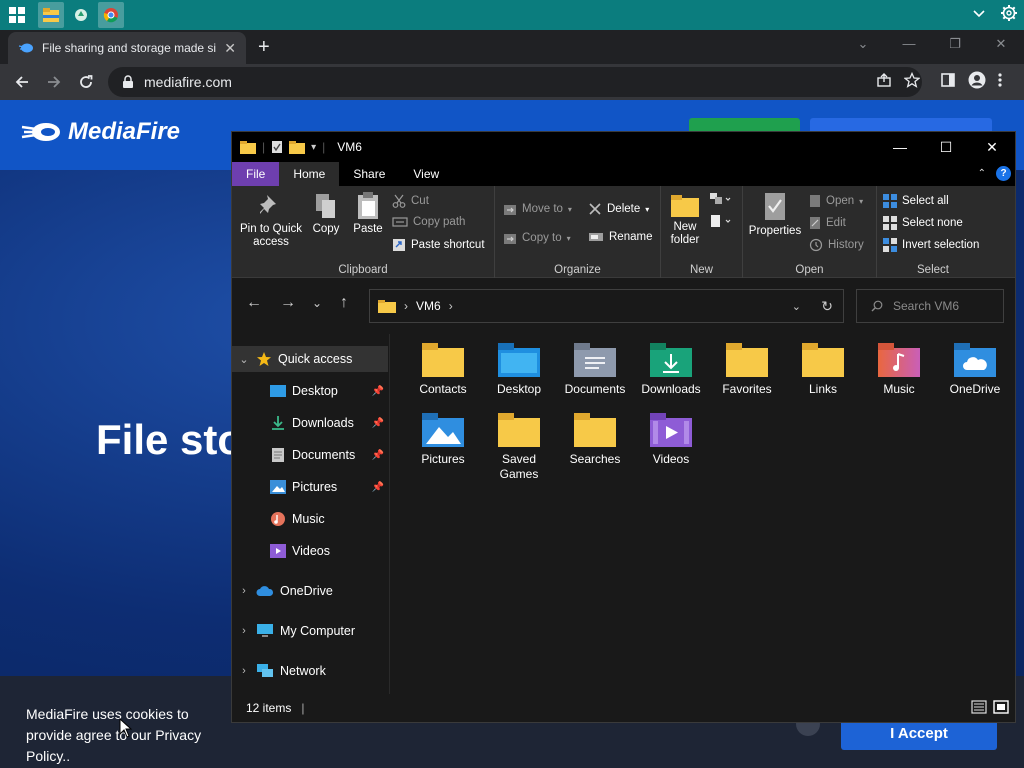 This screenshot has height=768, width=1024. I want to click on new-folder-button: New folder, so click(685, 219).